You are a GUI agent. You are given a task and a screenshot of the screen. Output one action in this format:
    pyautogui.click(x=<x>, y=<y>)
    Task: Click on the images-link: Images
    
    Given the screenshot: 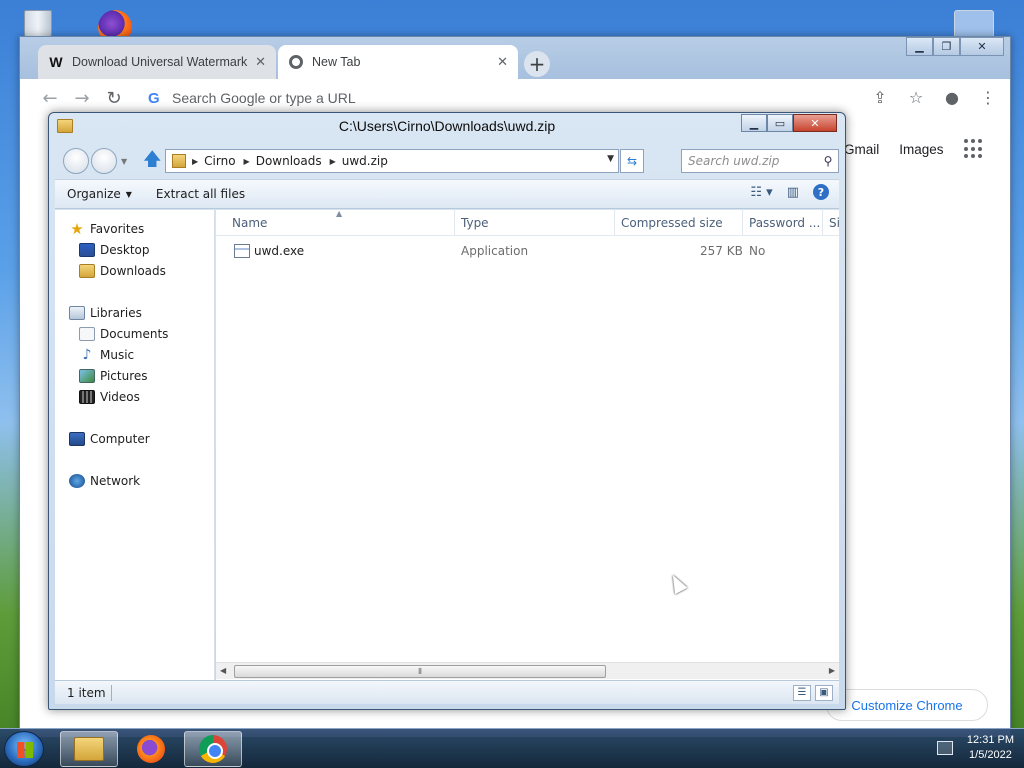 What is the action you would take?
    pyautogui.click(x=921, y=149)
    